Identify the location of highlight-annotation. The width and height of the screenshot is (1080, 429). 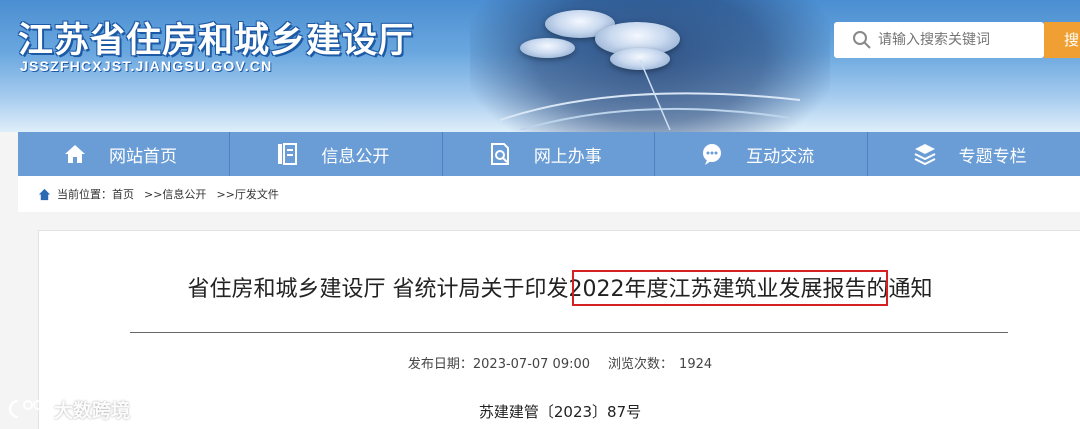
(730, 288).